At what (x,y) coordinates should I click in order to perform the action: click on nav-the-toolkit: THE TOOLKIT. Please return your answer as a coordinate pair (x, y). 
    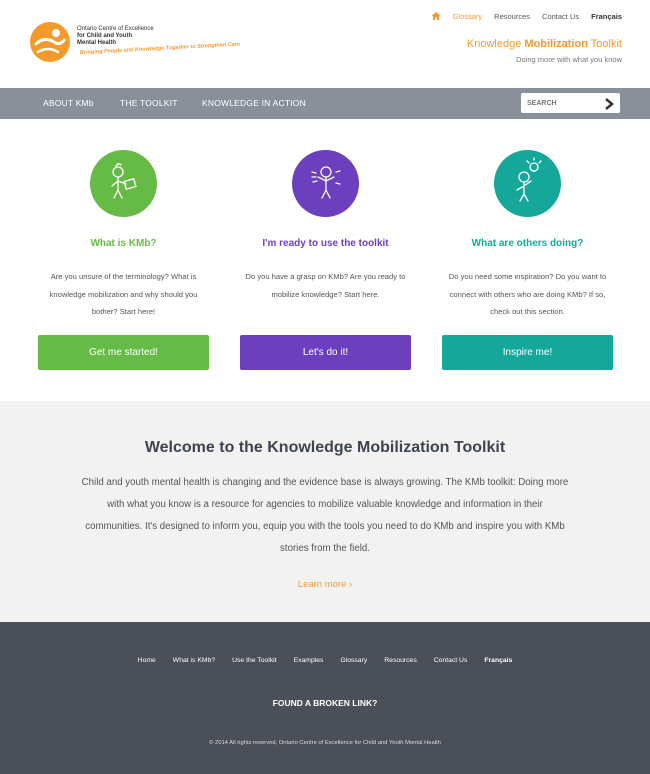
    Looking at the image, I should click on (149, 103).